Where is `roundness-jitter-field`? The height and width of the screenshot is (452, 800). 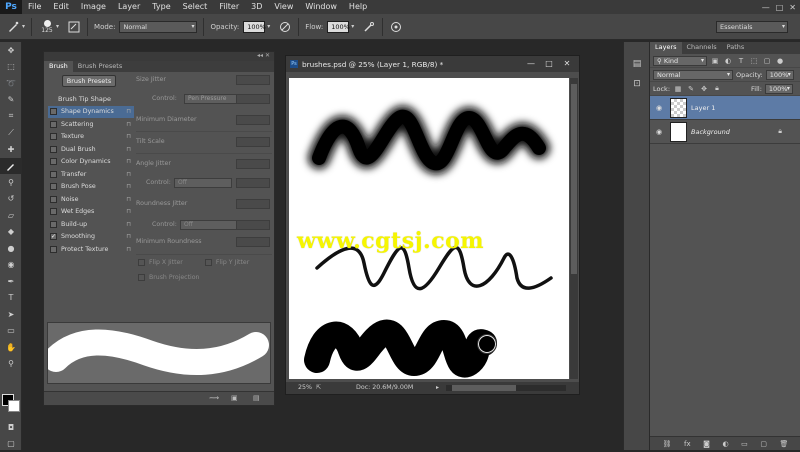 roundness-jitter-field is located at coordinates (253, 204).